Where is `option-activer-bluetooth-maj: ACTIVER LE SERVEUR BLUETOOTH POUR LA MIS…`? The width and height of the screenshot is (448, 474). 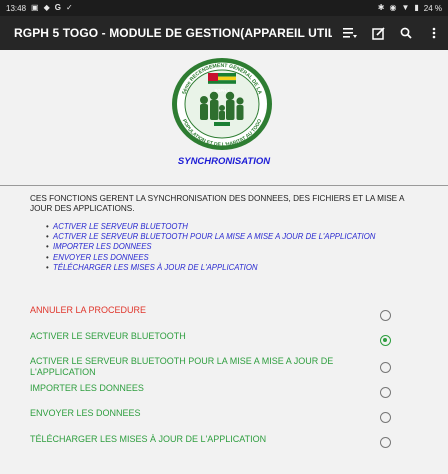 option-activer-bluetooth-maj: ACTIVER LE SERVEUR BLUETOOTH POUR LA MIS… is located at coordinates (230, 367).